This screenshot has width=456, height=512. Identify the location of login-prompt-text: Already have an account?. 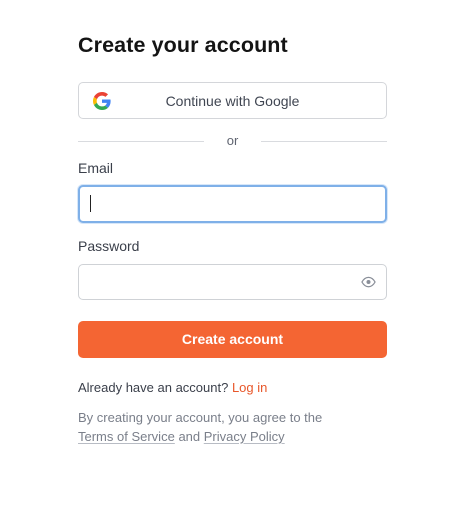
(153, 387).